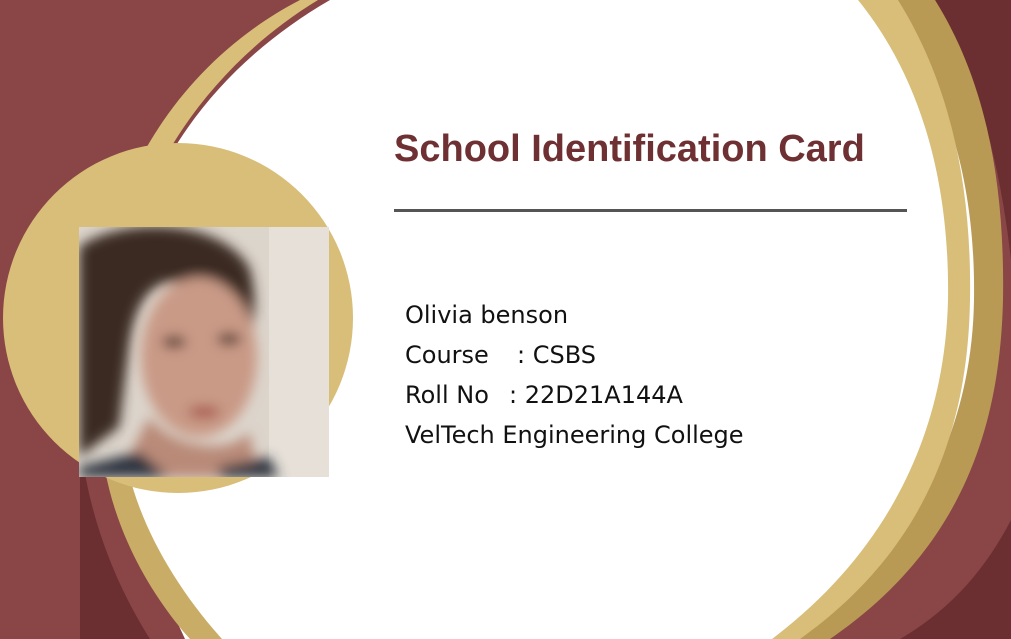 The height and width of the screenshot is (639, 1011). I want to click on course-row: Course : CSBS, so click(574, 355).